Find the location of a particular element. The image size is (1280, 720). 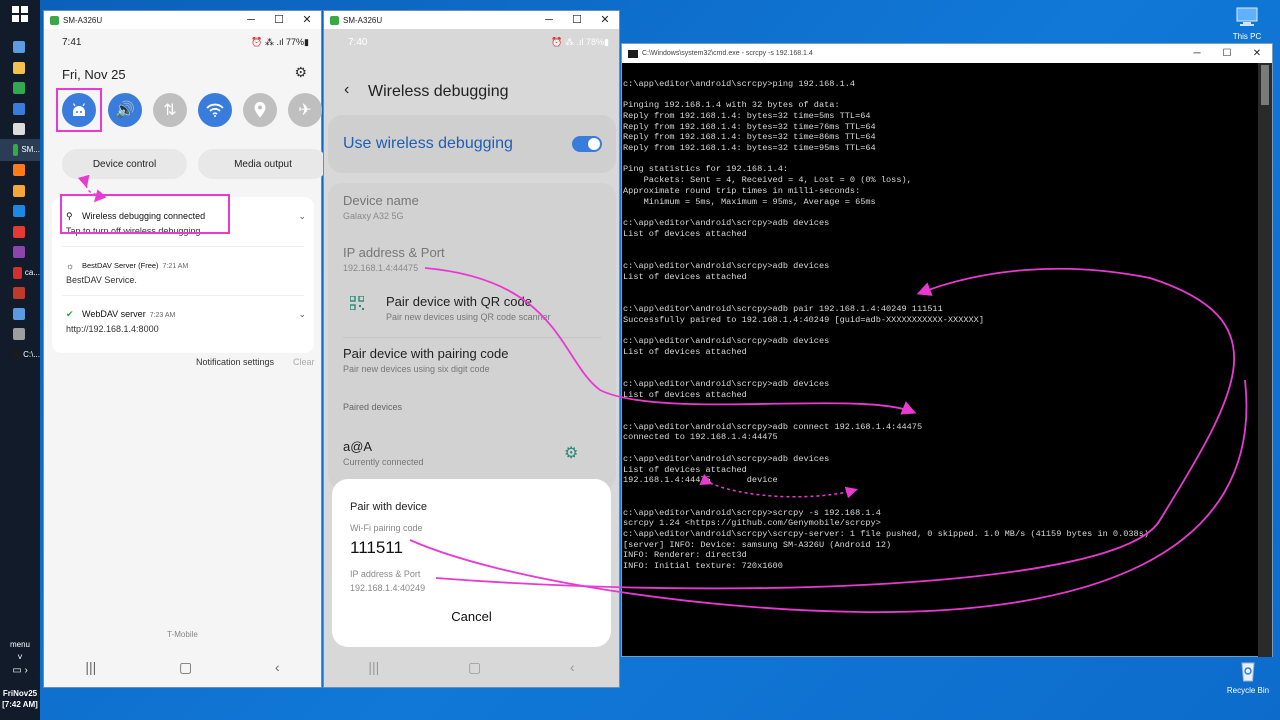

pair-code-title: Pair device with pairing code is located at coordinates (426, 353).